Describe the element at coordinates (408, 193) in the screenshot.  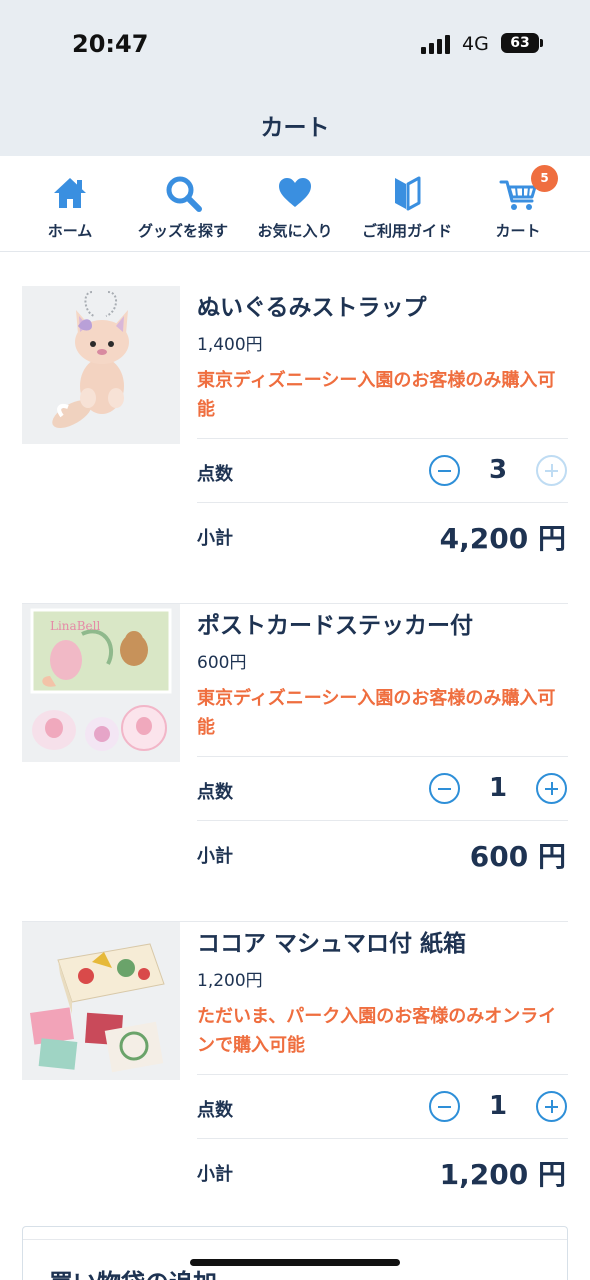
I see `guide-icon` at that location.